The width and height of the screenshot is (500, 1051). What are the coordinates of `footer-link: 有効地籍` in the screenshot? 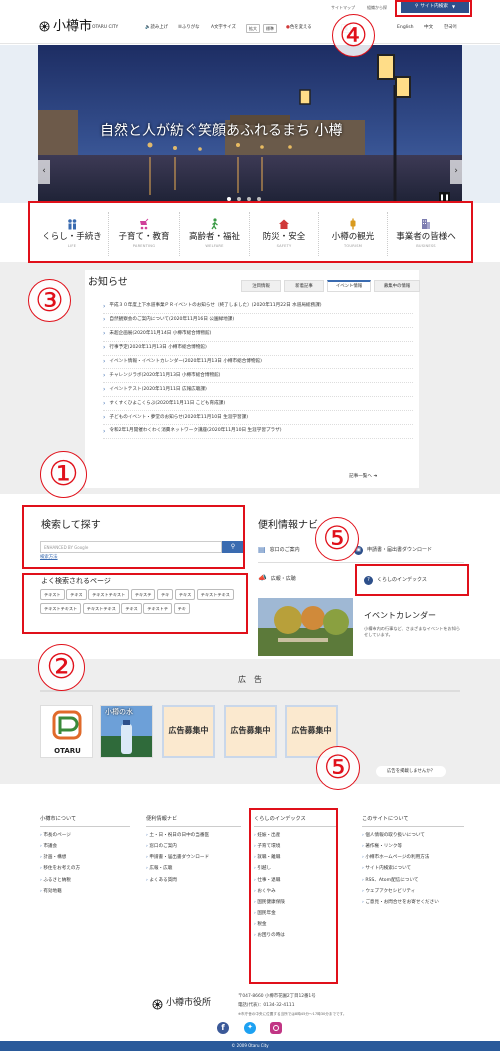 It's located at (85, 894).